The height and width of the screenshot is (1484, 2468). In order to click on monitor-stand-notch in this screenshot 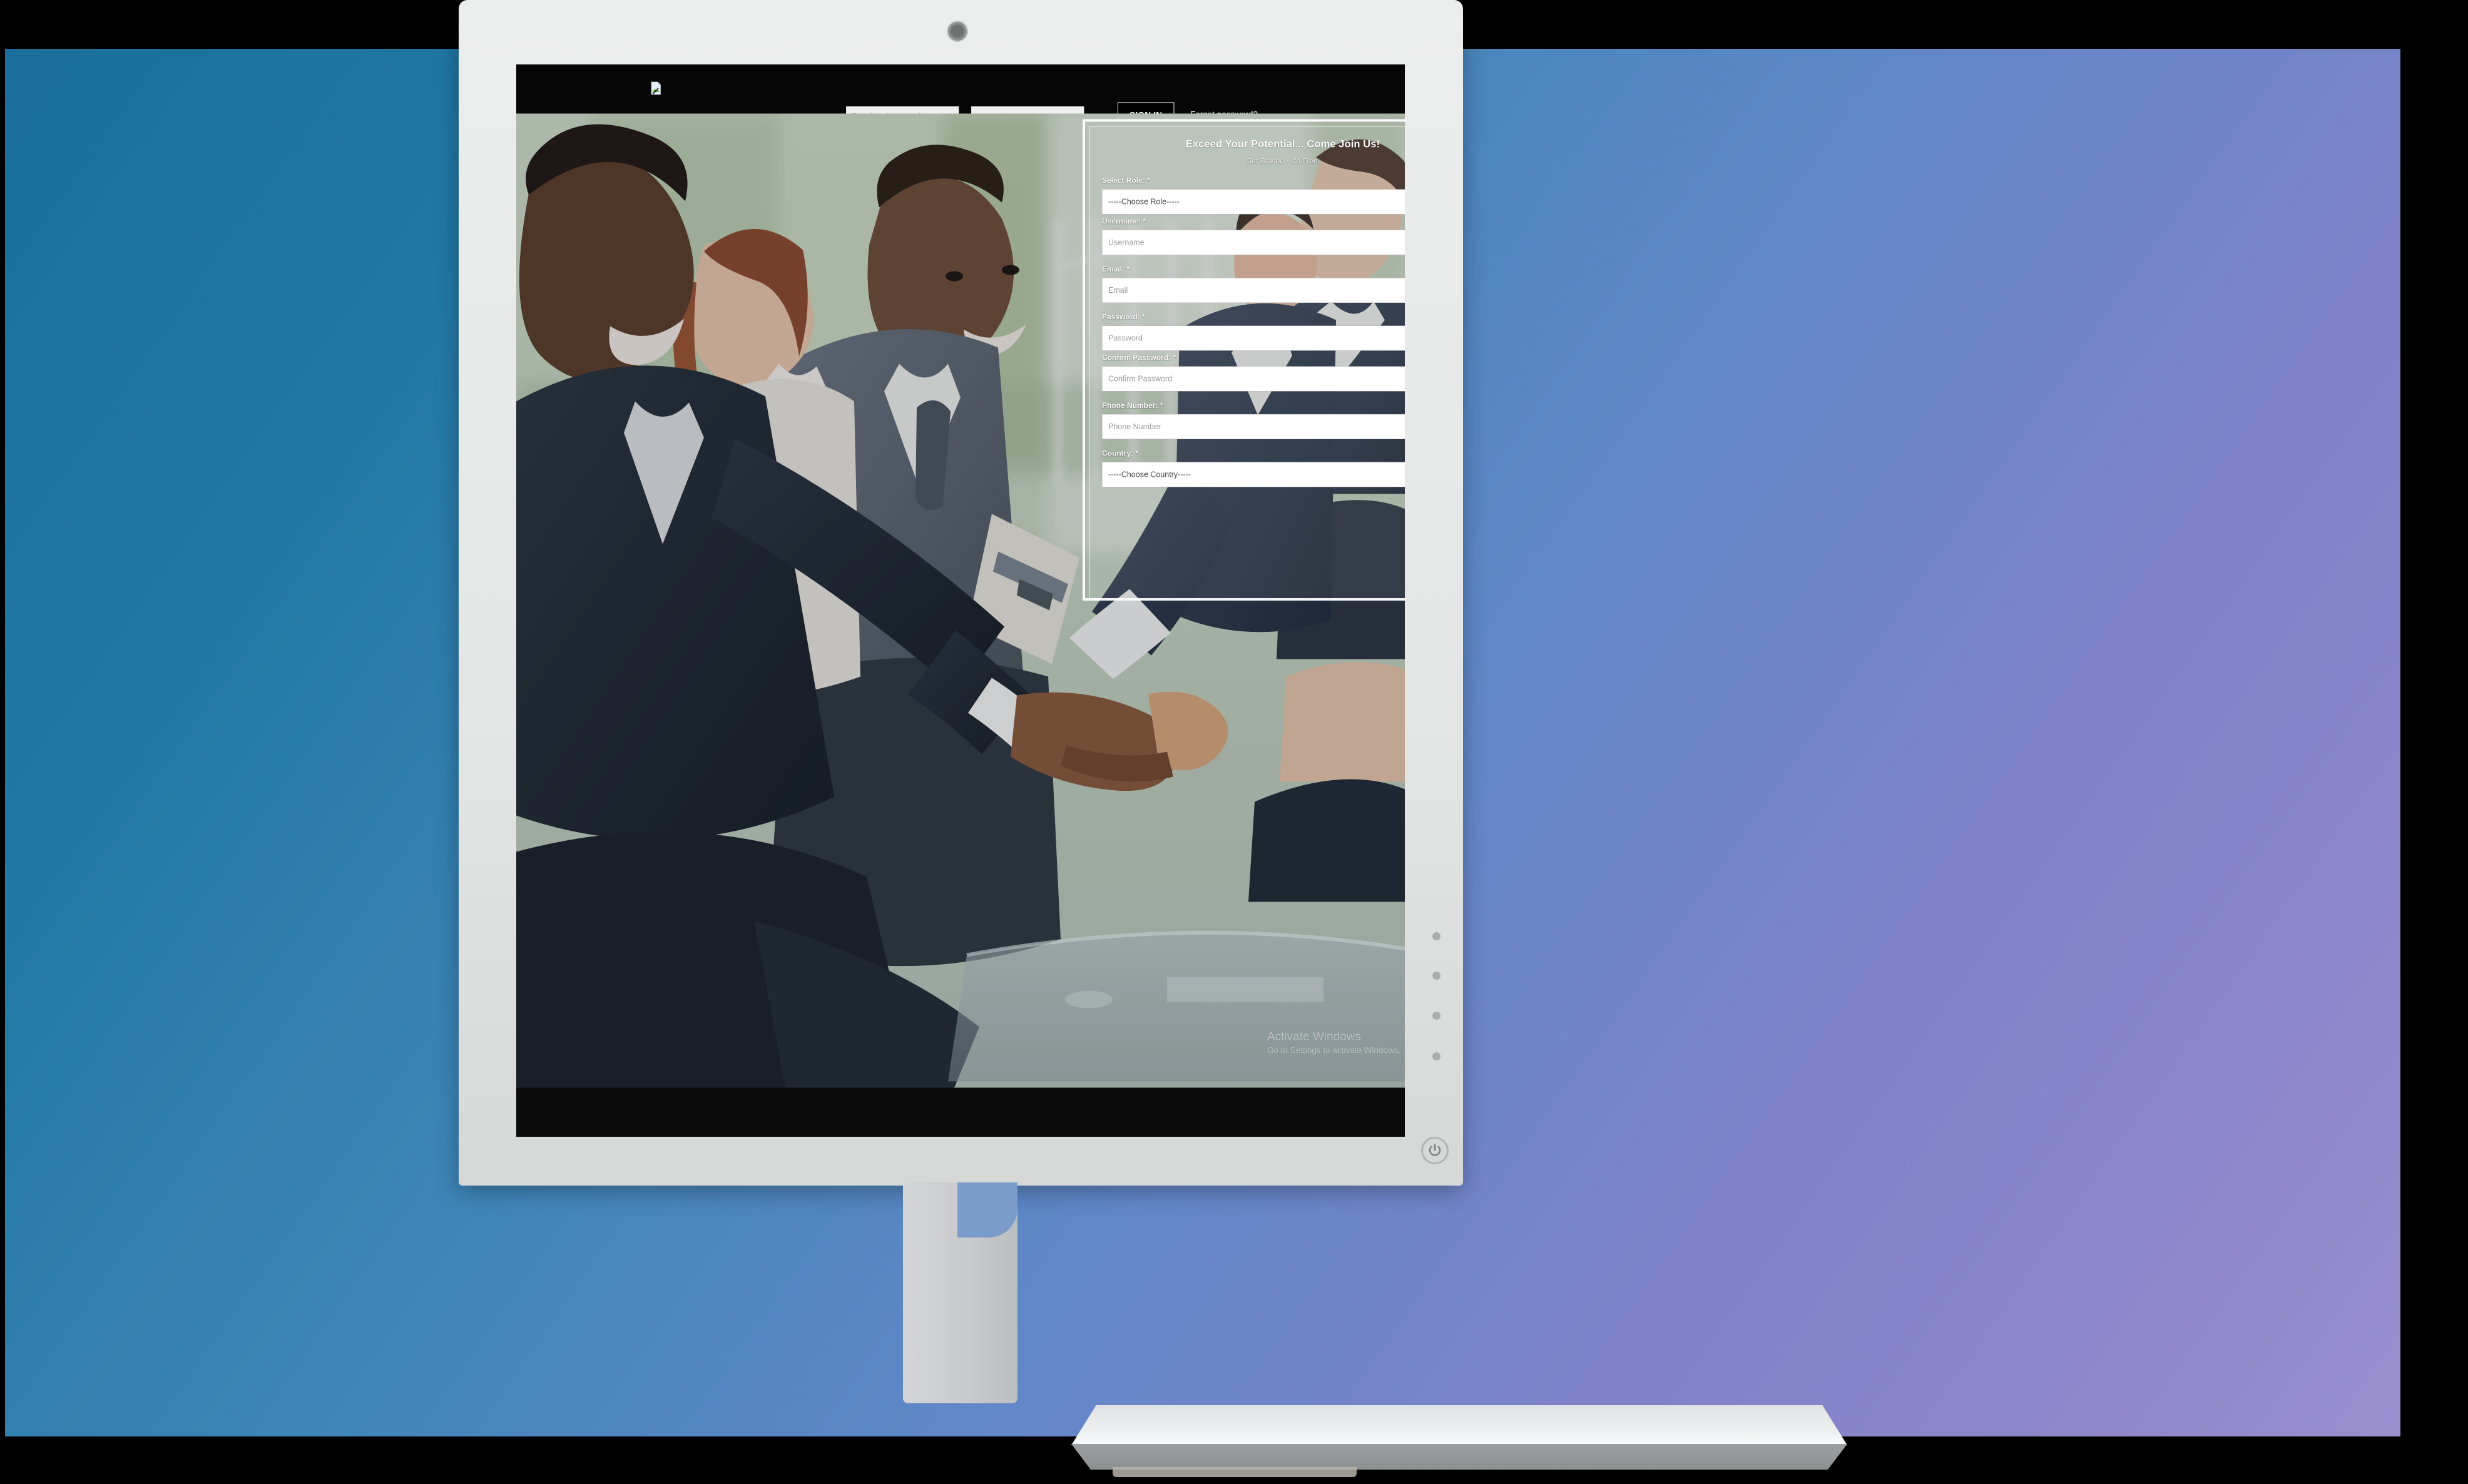, I will do `click(987, 1210)`.